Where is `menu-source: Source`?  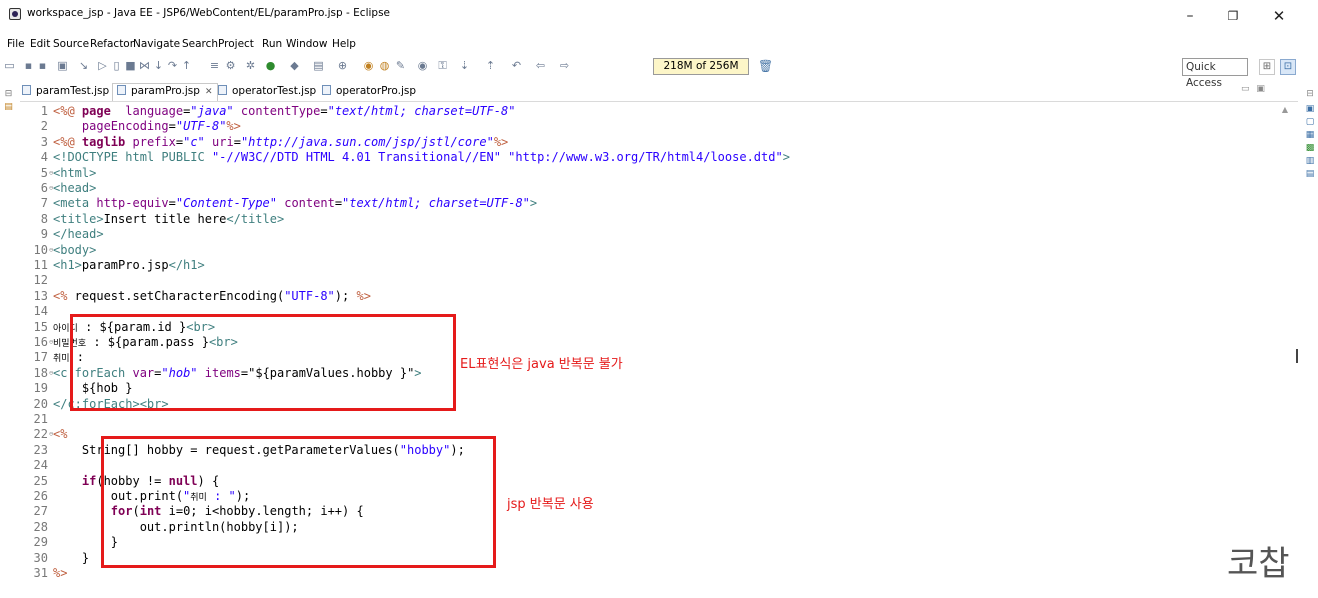
menu-source: Source is located at coordinates (71, 44).